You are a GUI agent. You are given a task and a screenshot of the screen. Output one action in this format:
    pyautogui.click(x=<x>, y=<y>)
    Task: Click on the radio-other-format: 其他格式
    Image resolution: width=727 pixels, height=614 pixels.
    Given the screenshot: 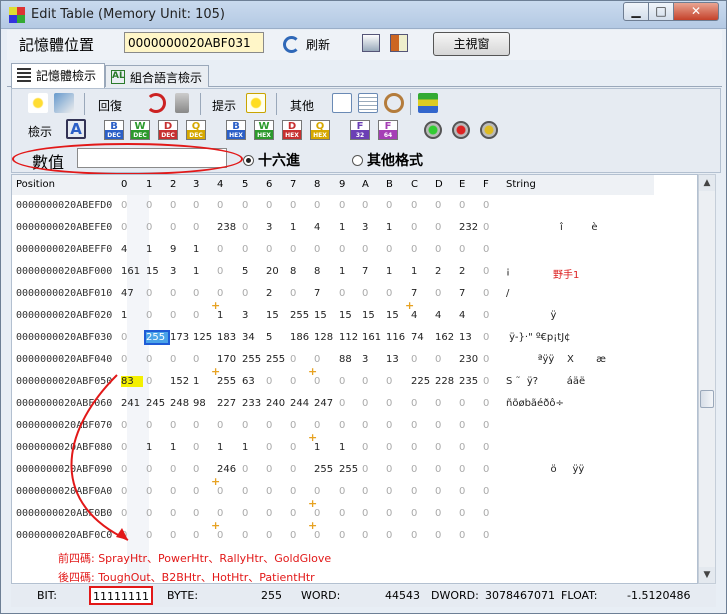 What is the action you would take?
    pyautogui.click(x=387, y=160)
    